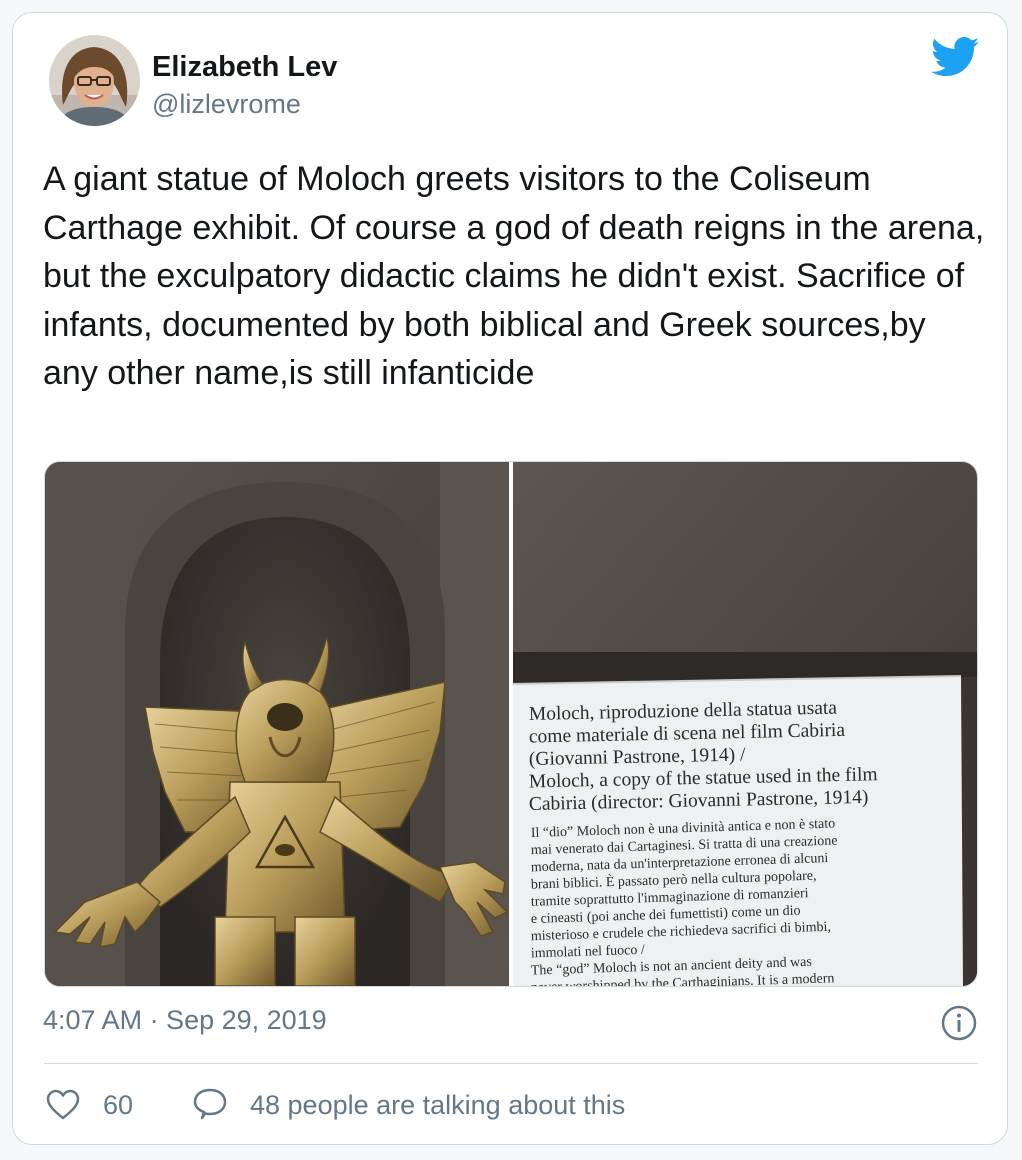 This screenshot has height=1160, width=1022. I want to click on like-count: 60, so click(118, 1105).